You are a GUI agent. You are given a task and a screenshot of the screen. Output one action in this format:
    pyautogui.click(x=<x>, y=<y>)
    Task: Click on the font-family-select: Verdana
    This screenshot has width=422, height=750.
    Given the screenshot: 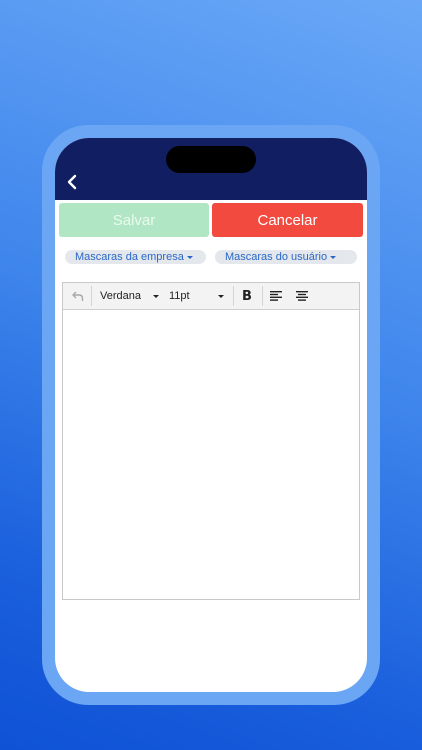 What is the action you would take?
    pyautogui.click(x=129, y=296)
    